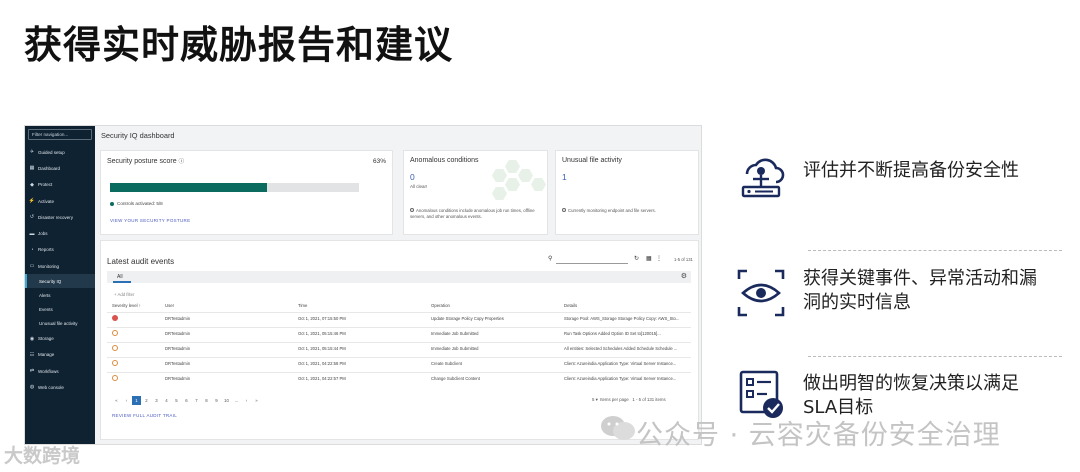 This screenshot has height=472, width=1080. Describe the element at coordinates (629, 400) in the screenshot. I see `per-page-control: 5 ▾ Items per page 1 - 5 of 131 items` at that location.